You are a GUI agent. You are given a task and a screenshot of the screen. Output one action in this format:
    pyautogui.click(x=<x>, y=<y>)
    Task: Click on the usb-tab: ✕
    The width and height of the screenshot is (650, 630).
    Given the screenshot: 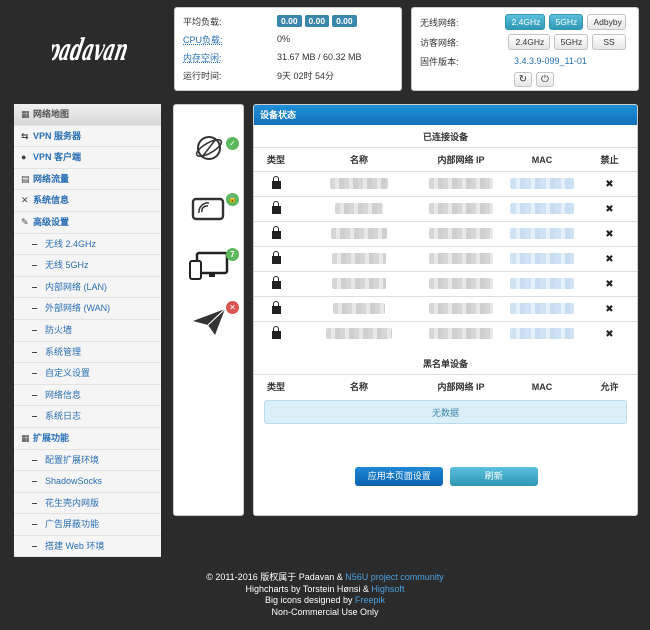 What is the action you would take?
    pyautogui.click(x=209, y=325)
    